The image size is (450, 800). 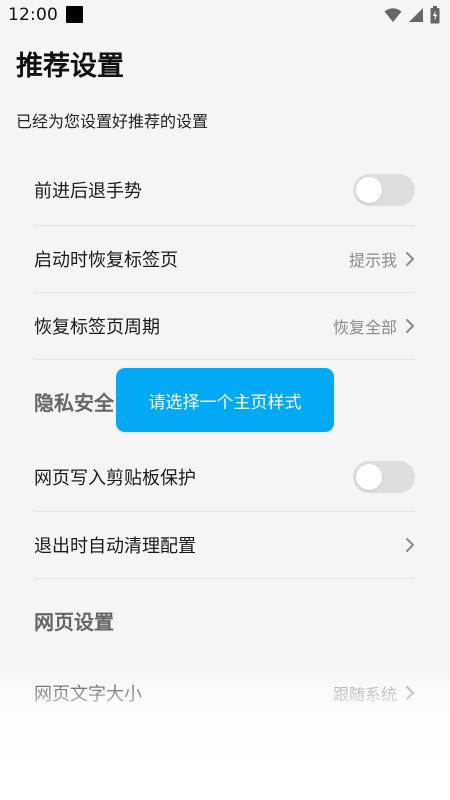 What do you see at coordinates (70, 66) in the screenshot?
I see `page-title: 推荐设置` at bounding box center [70, 66].